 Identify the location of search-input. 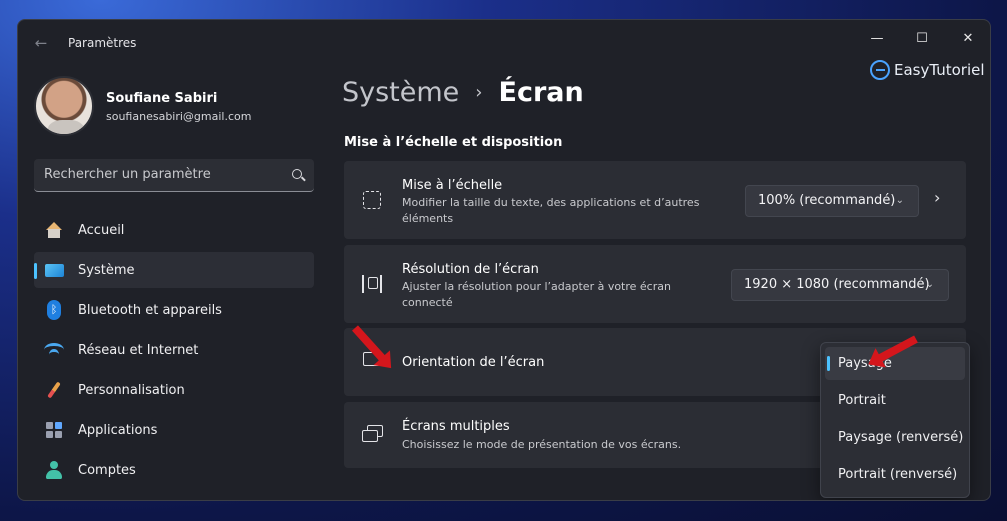
(164, 174).